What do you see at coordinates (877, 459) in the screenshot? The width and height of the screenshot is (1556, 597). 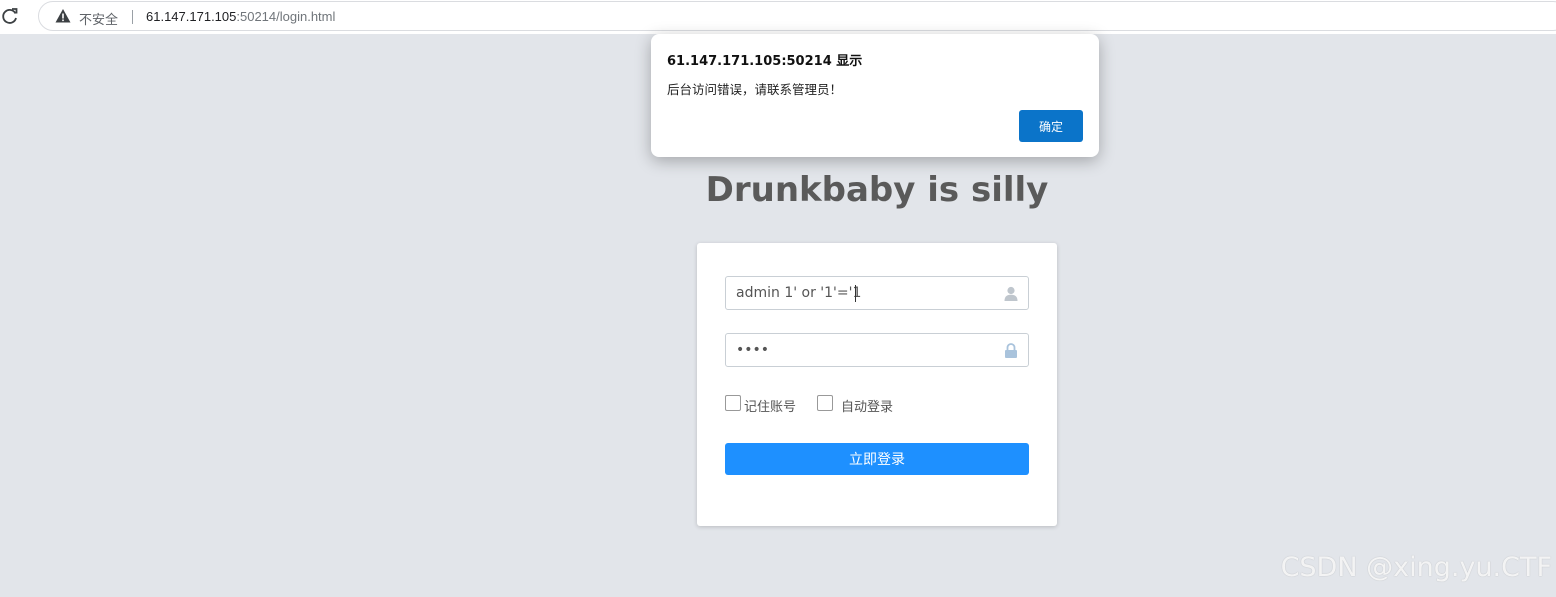 I see `login-button: 立即登录` at bounding box center [877, 459].